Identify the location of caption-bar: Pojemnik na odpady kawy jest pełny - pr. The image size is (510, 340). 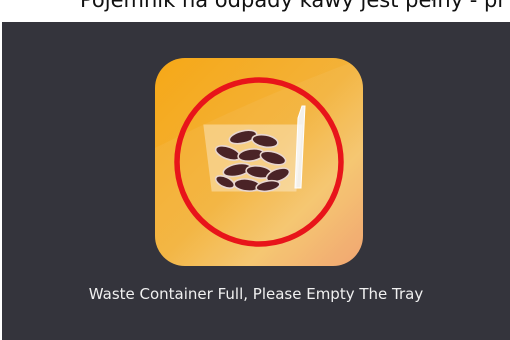
(255, 11).